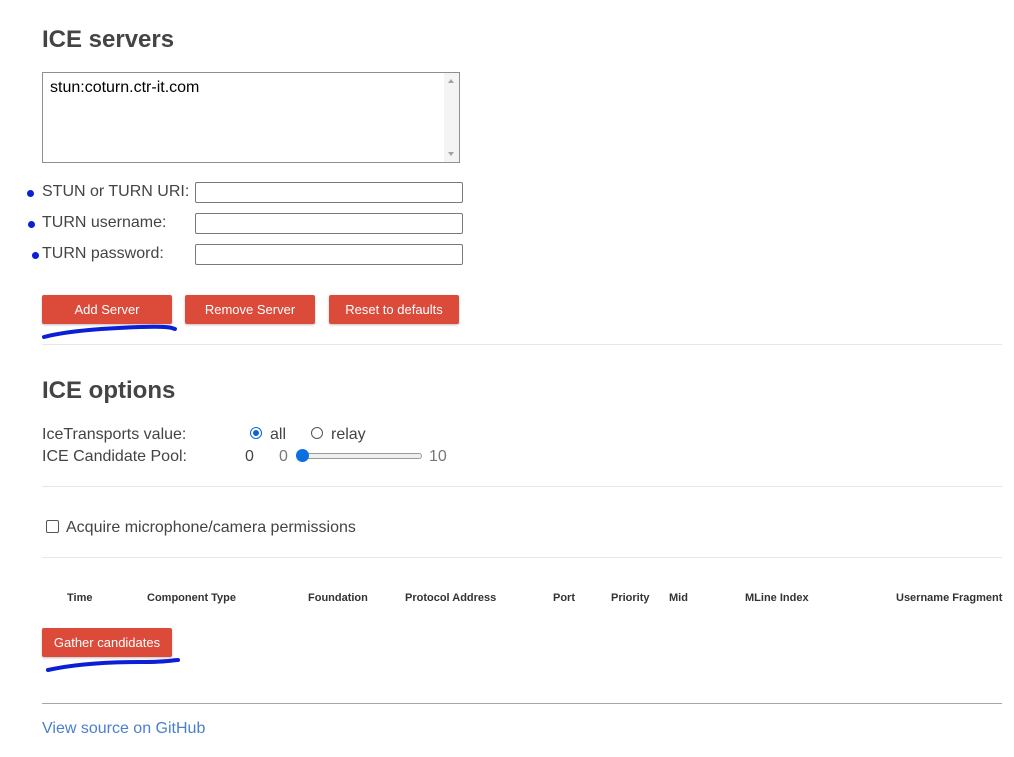 This screenshot has height=757, width=1014. I want to click on annotation-underline-gather-candidates, so click(113, 665).